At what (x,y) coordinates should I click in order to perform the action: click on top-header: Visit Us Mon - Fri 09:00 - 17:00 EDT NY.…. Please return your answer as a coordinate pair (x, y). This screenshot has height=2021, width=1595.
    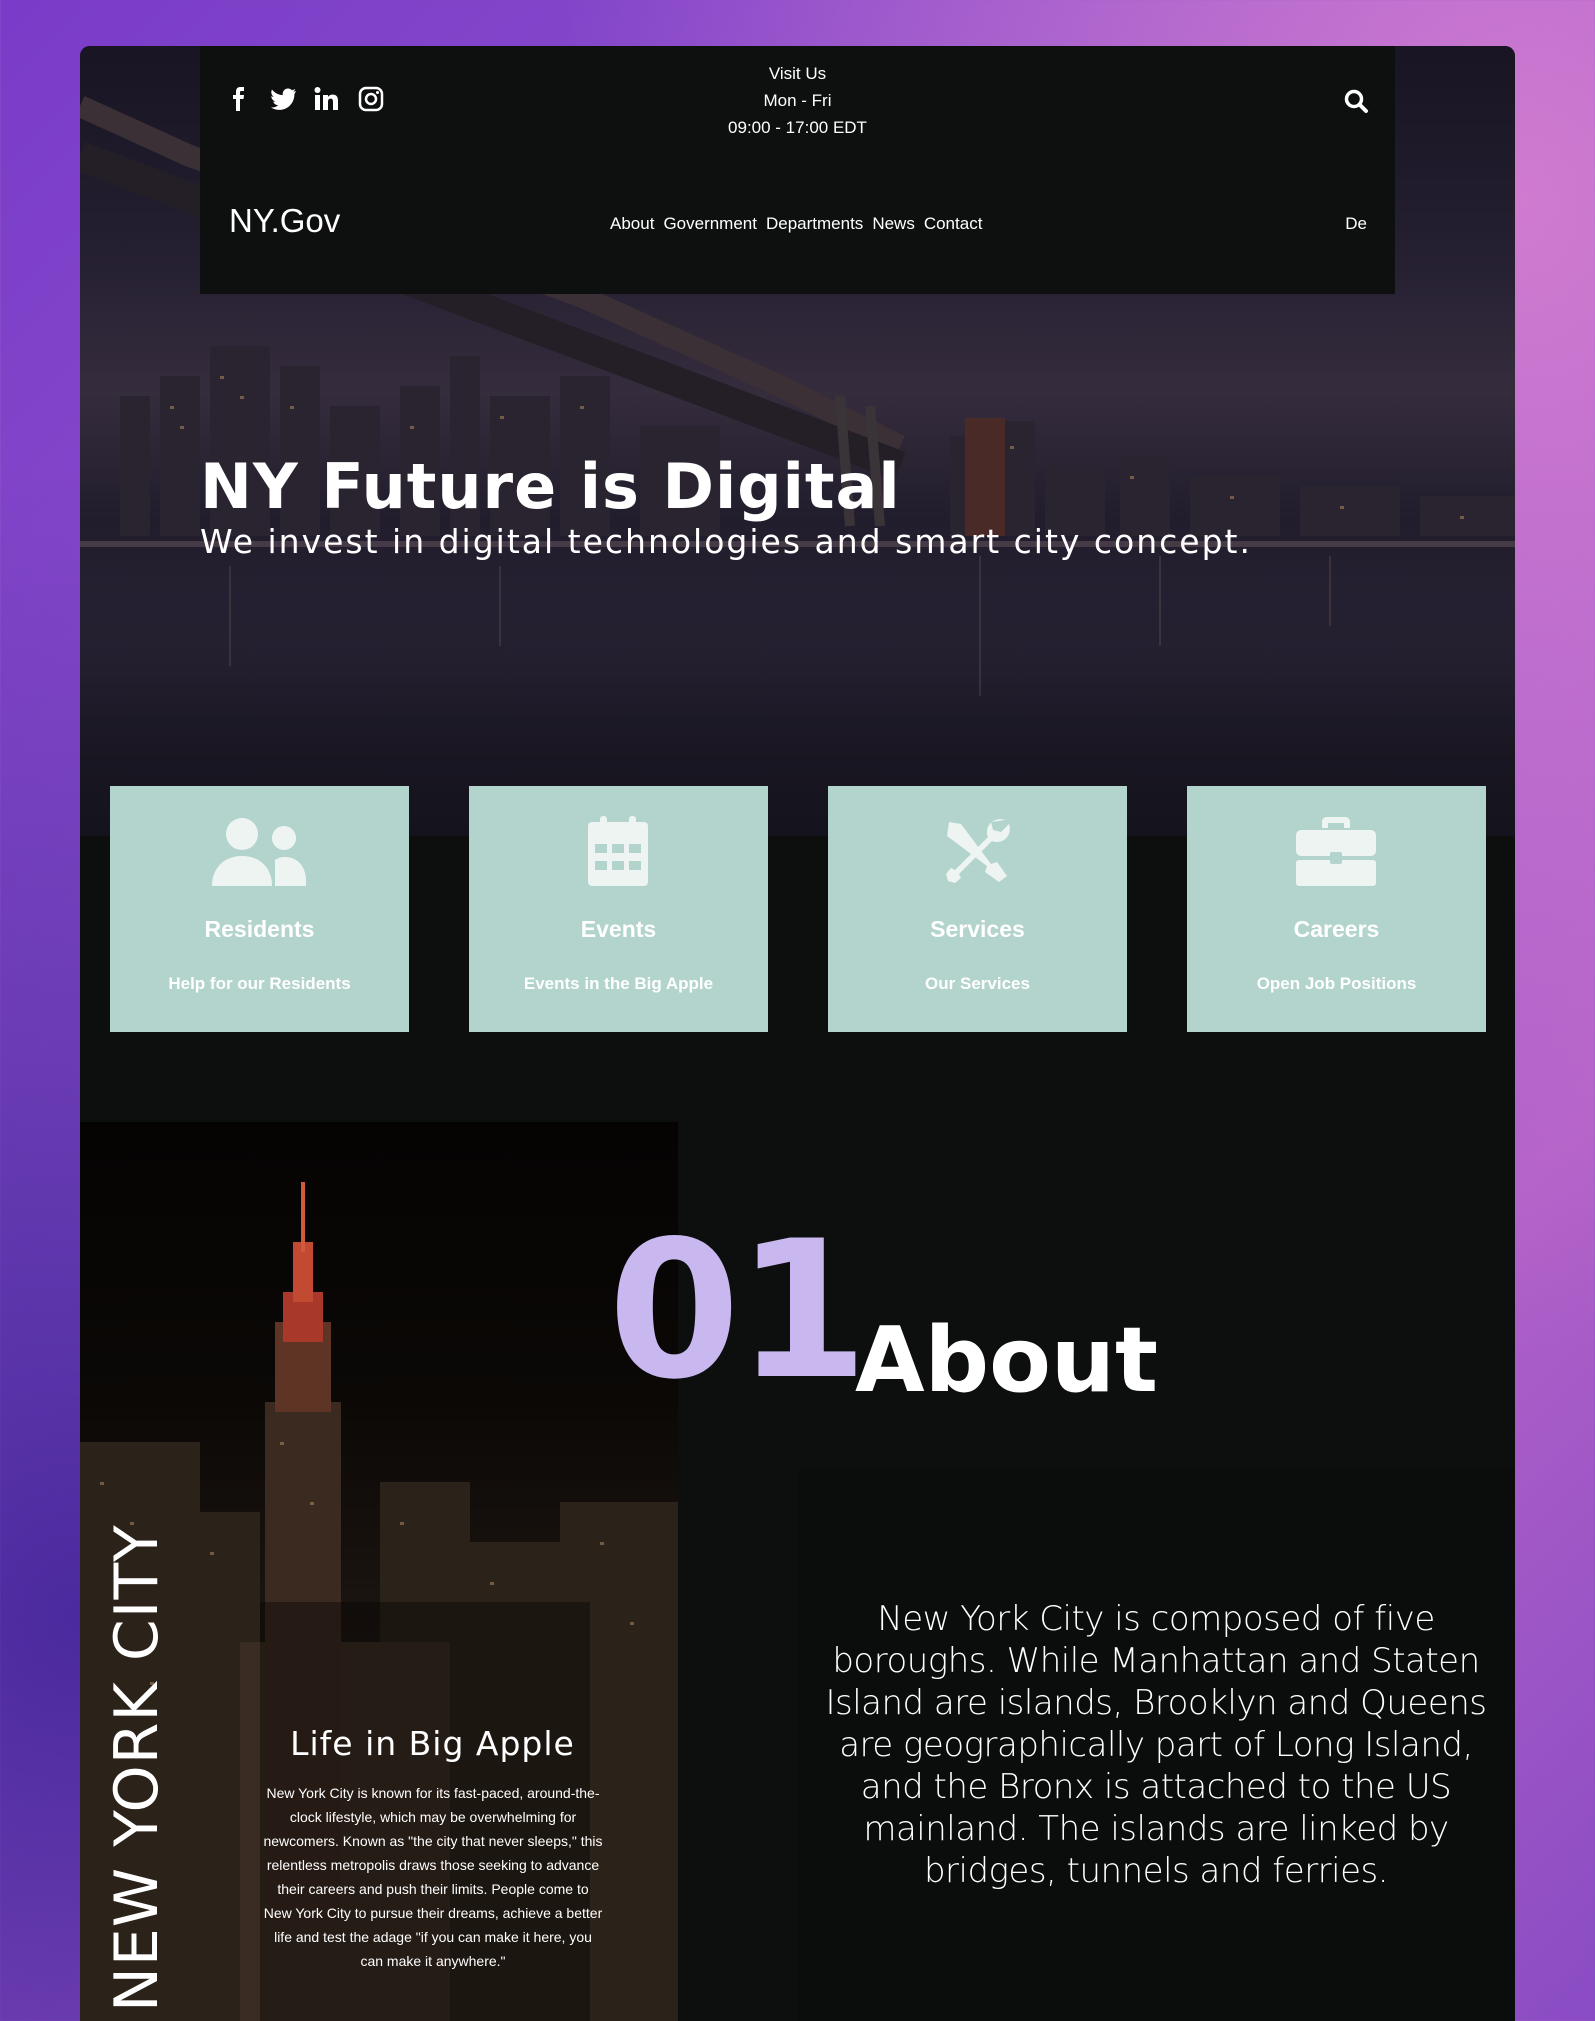
    Looking at the image, I should click on (797, 170).